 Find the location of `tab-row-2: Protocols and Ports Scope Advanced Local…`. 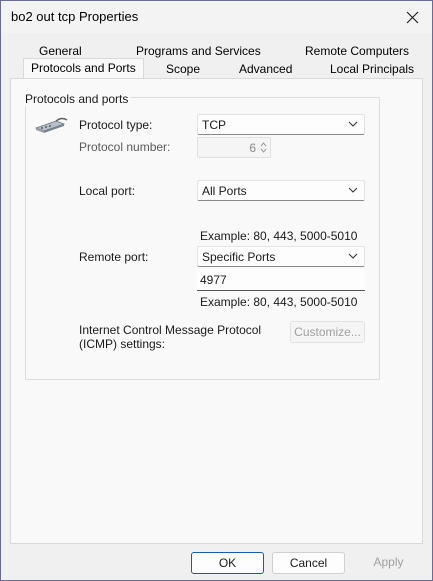

tab-row-2: Protocols and Ports Scope Advanced Local… is located at coordinates (216, 68).